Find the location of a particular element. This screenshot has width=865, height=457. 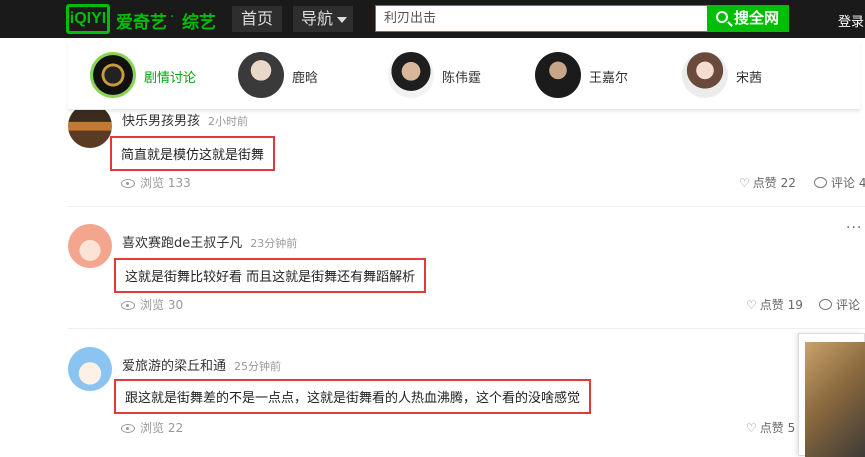

search-all-button: 搜全网 is located at coordinates (748, 18).